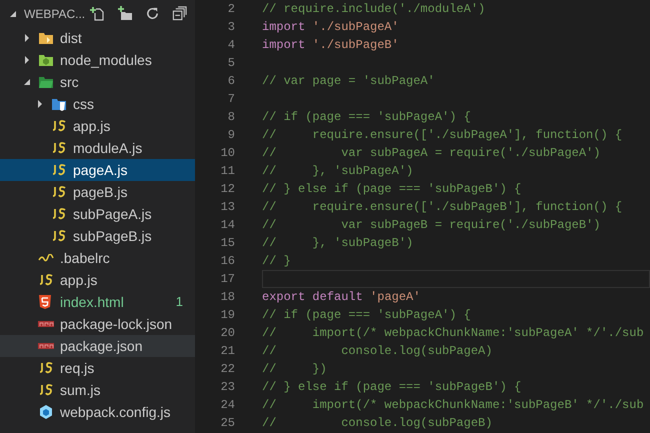 The image size is (650, 433). I want to click on file-name: index.html, so click(92, 302).